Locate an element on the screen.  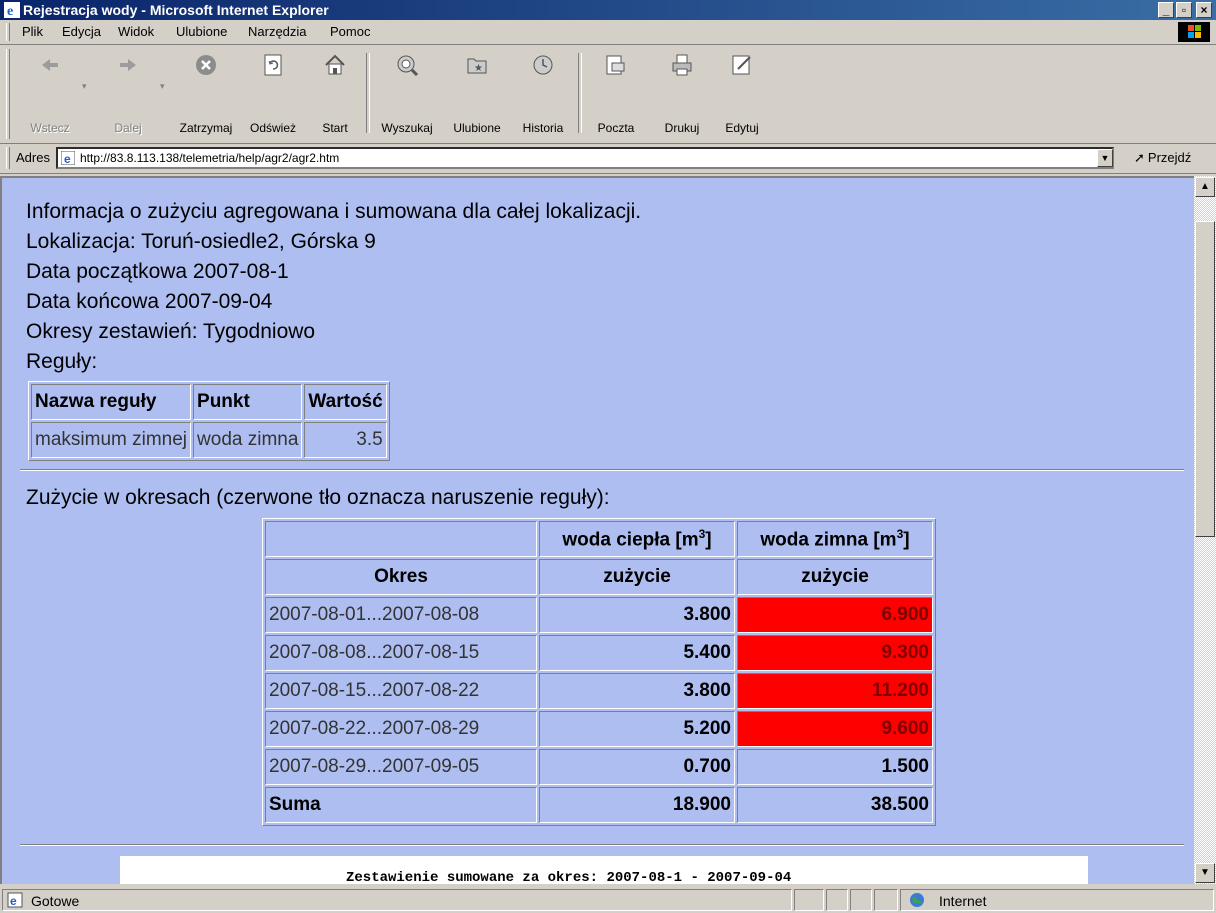
minimize-button: _ is located at coordinates (1166, 10).